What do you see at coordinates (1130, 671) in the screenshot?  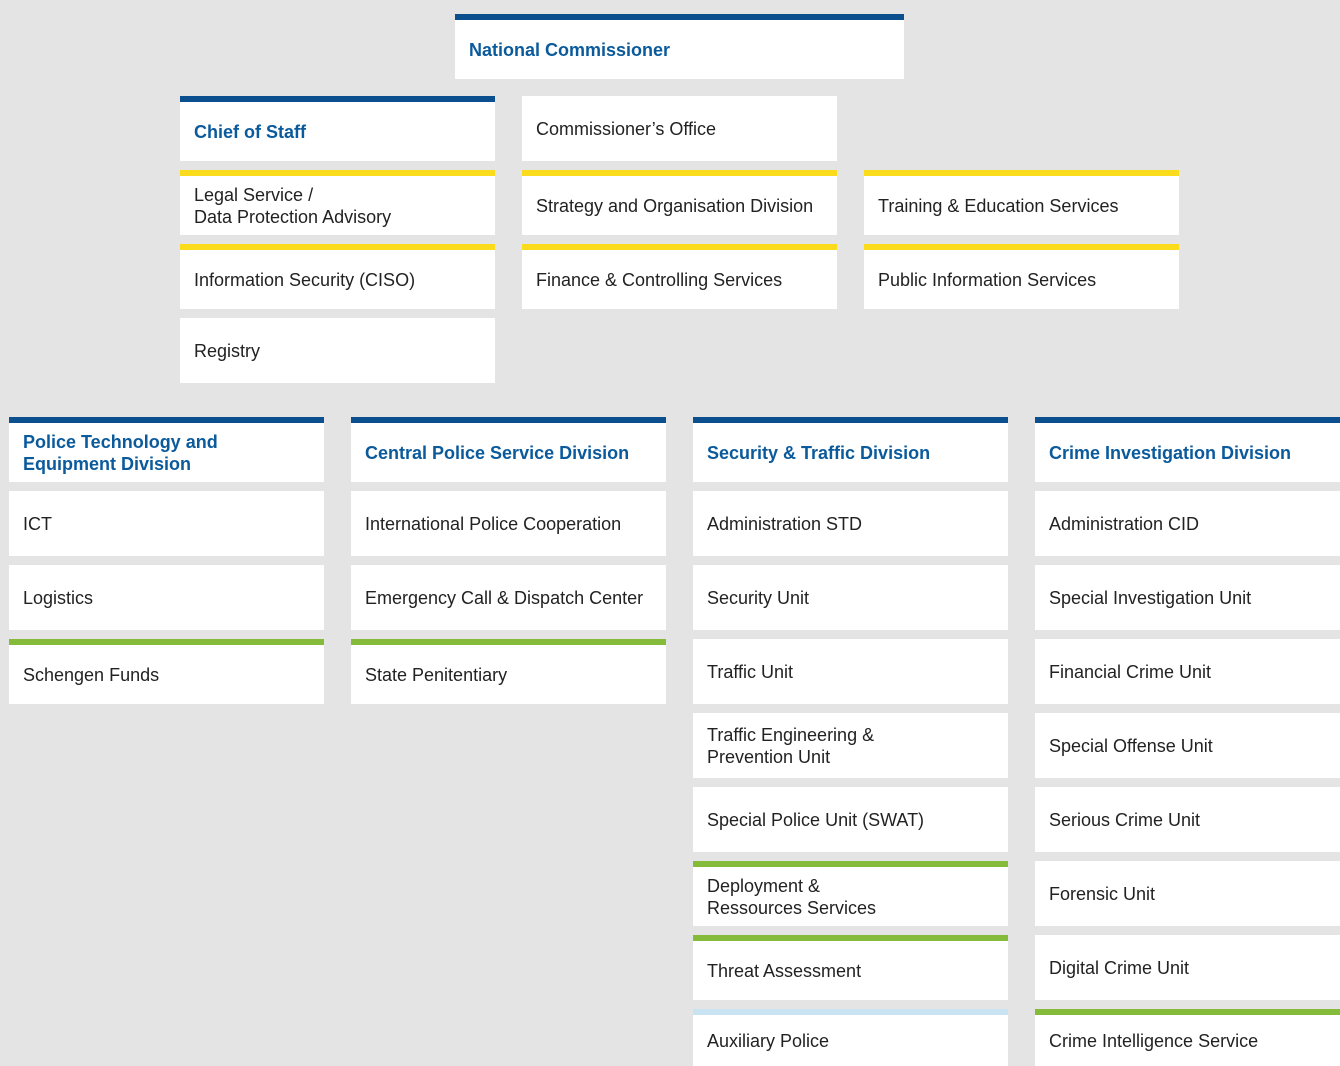 I see `unit-label: Financial Crime Unit` at bounding box center [1130, 671].